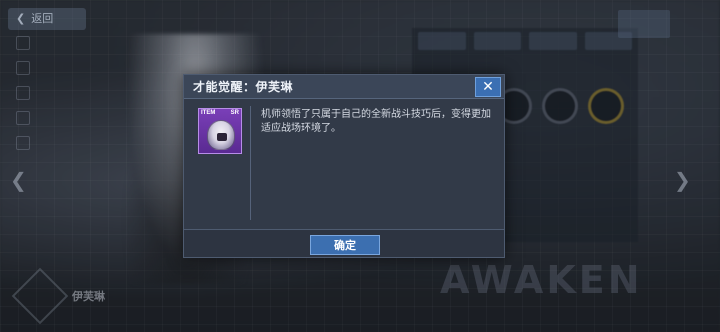  What do you see at coordinates (250, 163) in the screenshot?
I see `body-divider` at bounding box center [250, 163].